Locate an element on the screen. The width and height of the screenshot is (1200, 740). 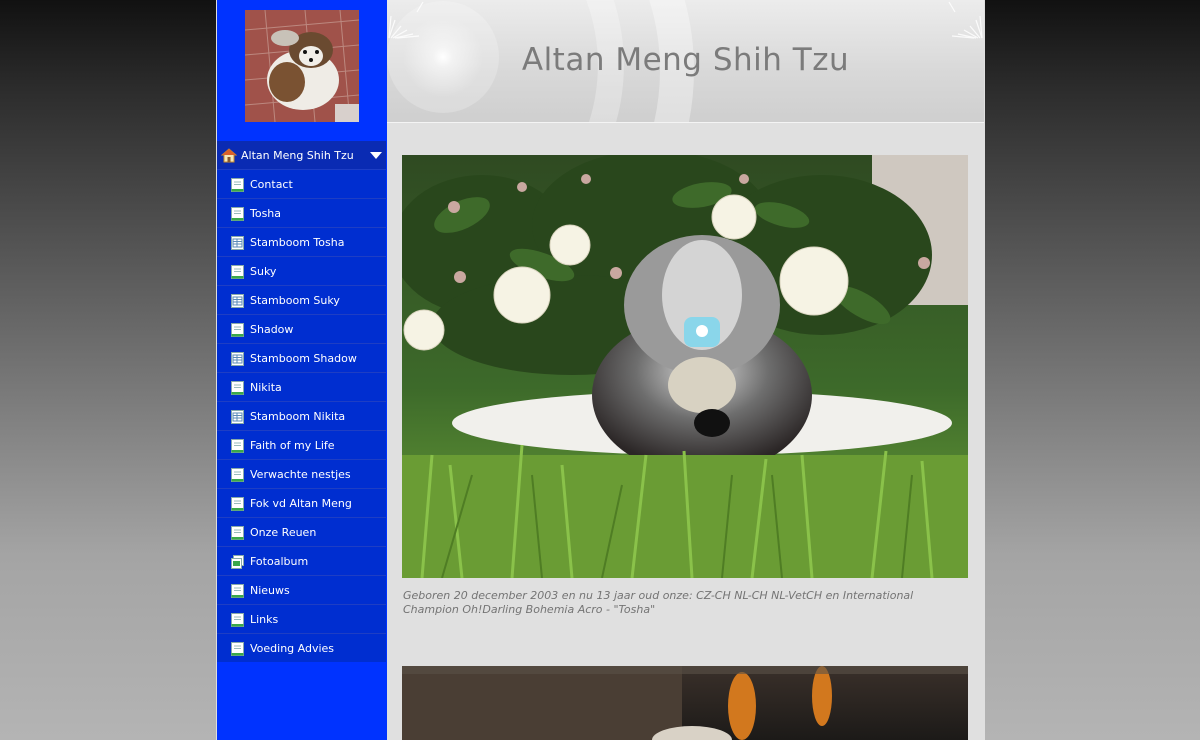
menu-item-label: Contact is located at coordinates (271, 184).